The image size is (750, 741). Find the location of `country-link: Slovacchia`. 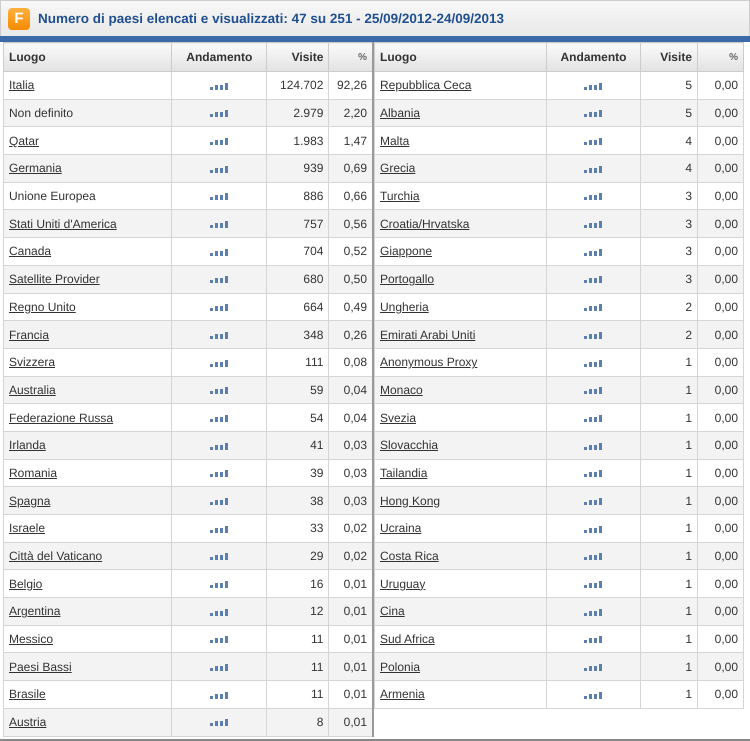

country-link: Slovacchia is located at coordinates (409, 445).